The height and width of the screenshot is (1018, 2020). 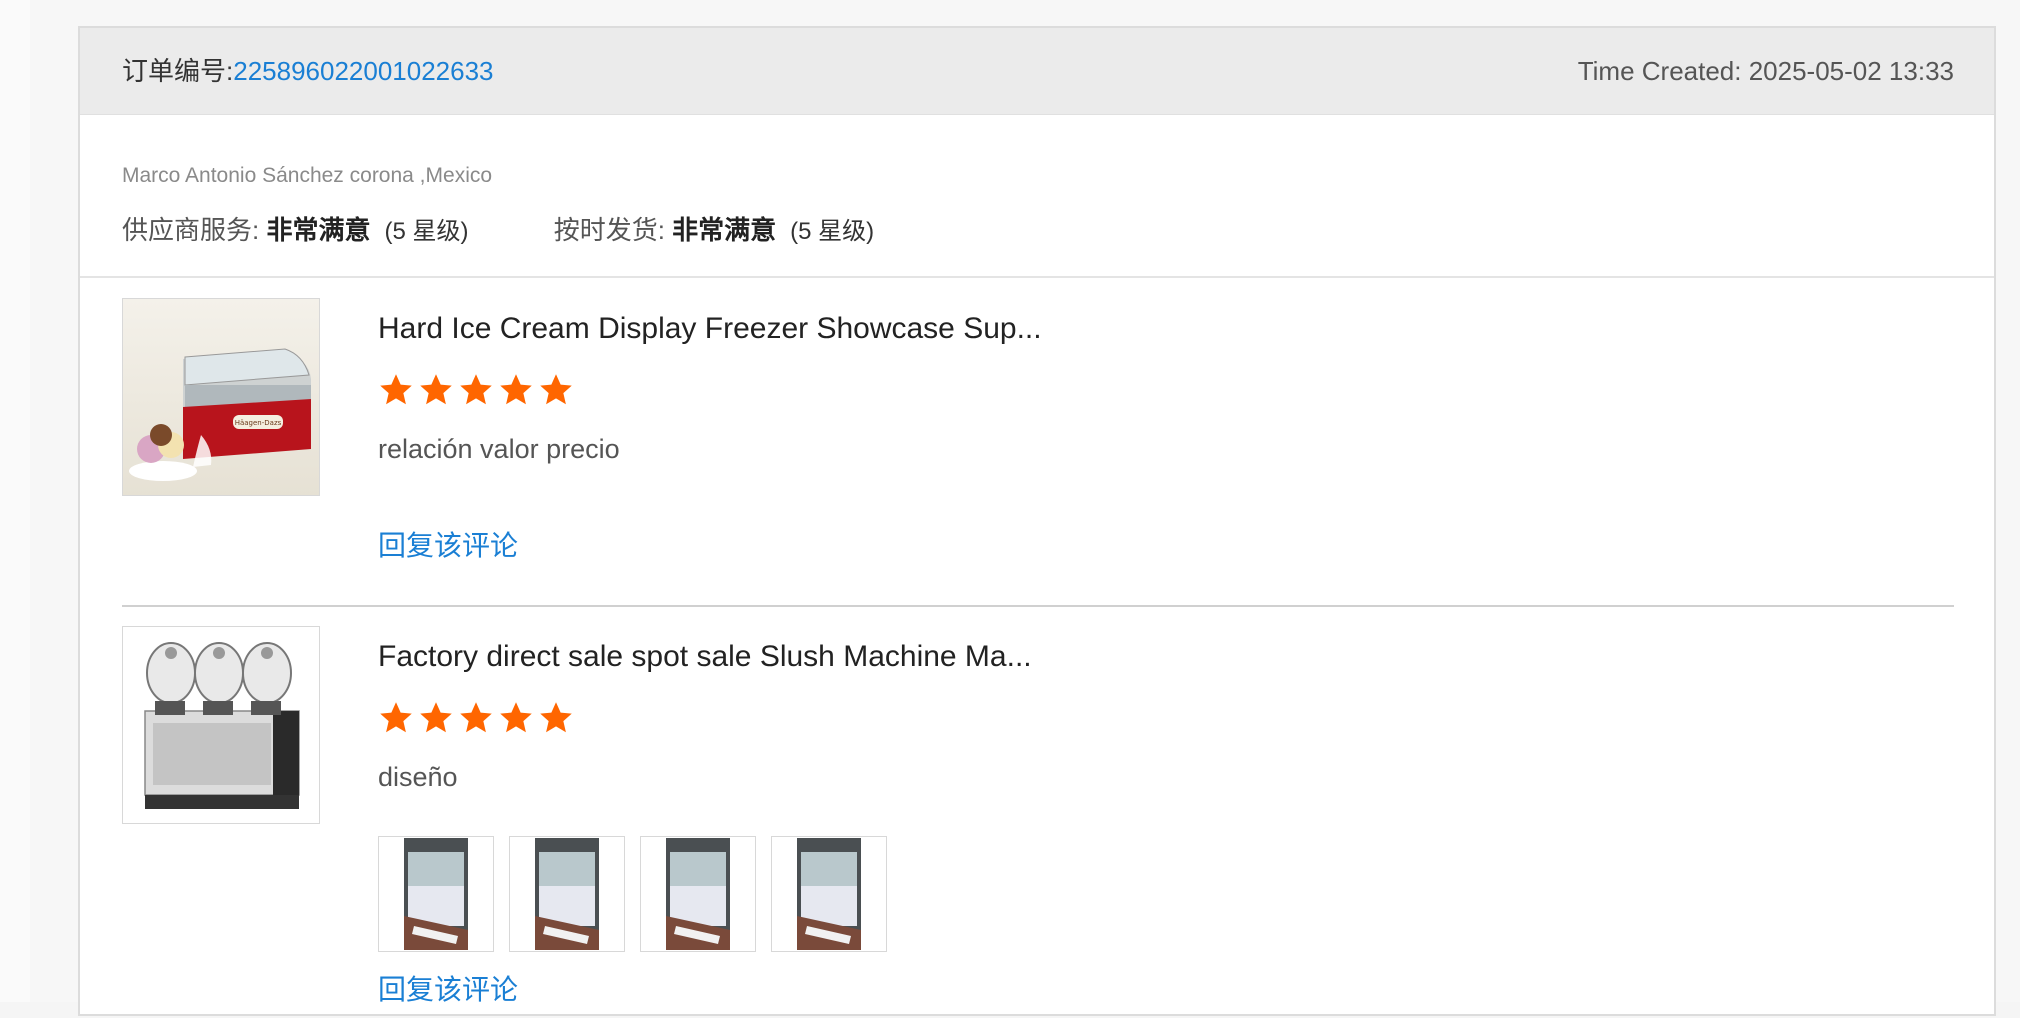 What do you see at coordinates (318, 230) in the screenshot?
I see `supplier-service-value: 非常满意` at bounding box center [318, 230].